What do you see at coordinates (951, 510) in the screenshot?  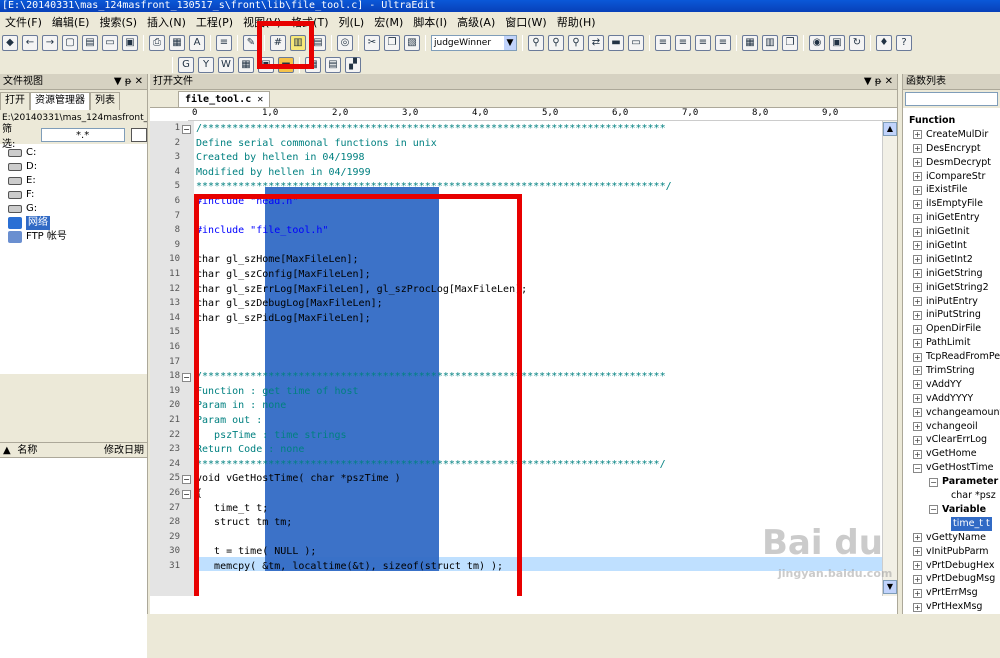 I see `variable-group: − Variable` at bounding box center [951, 510].